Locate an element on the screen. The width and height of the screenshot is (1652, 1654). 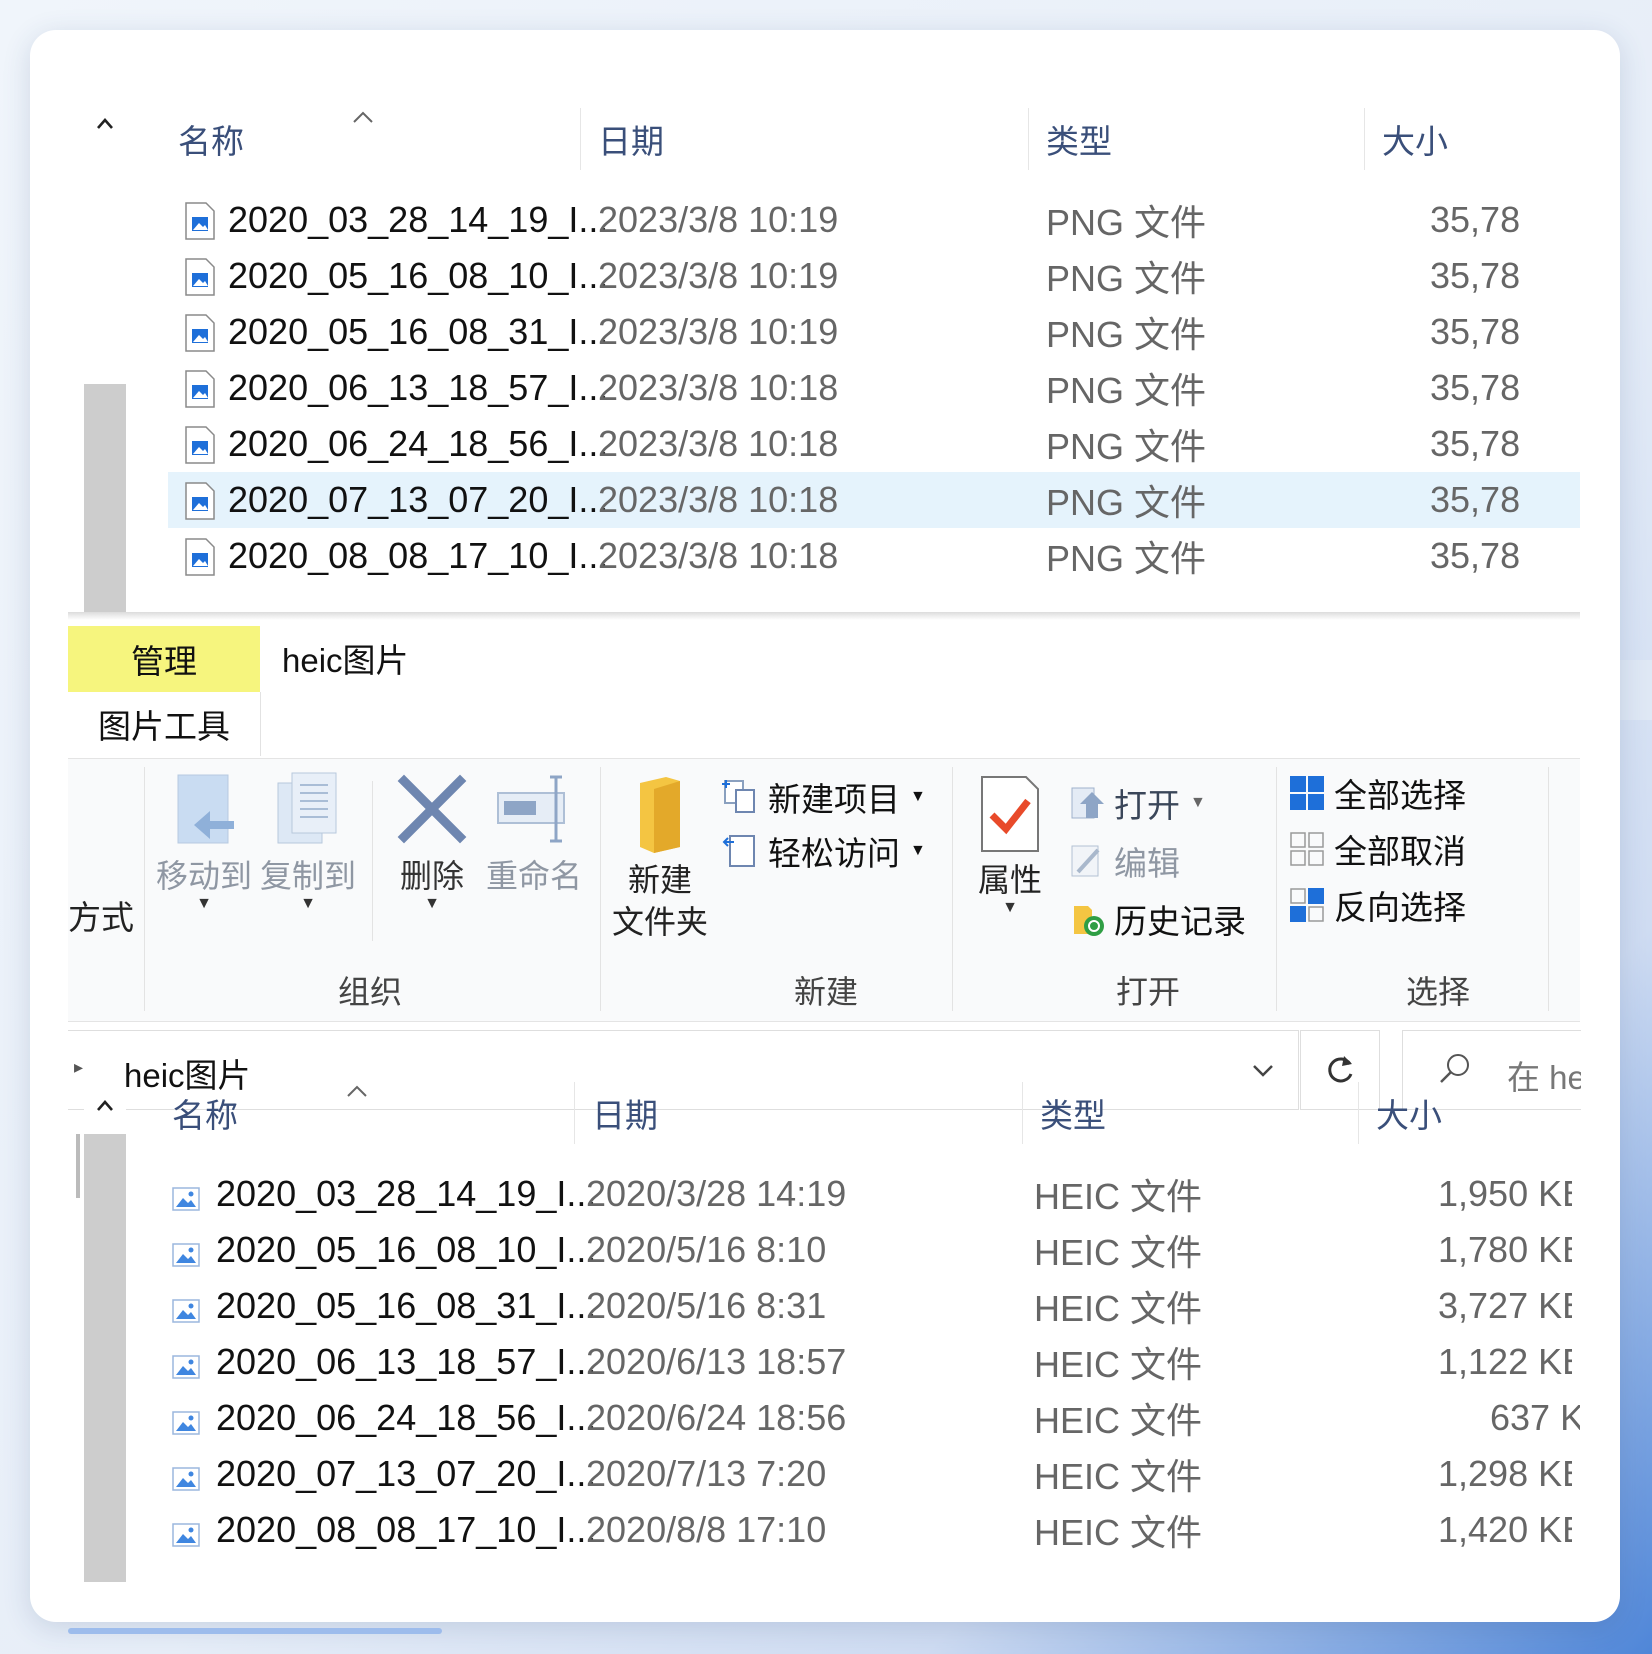
open-button: 打开 ▼ is located at coordinates (1137, 803).